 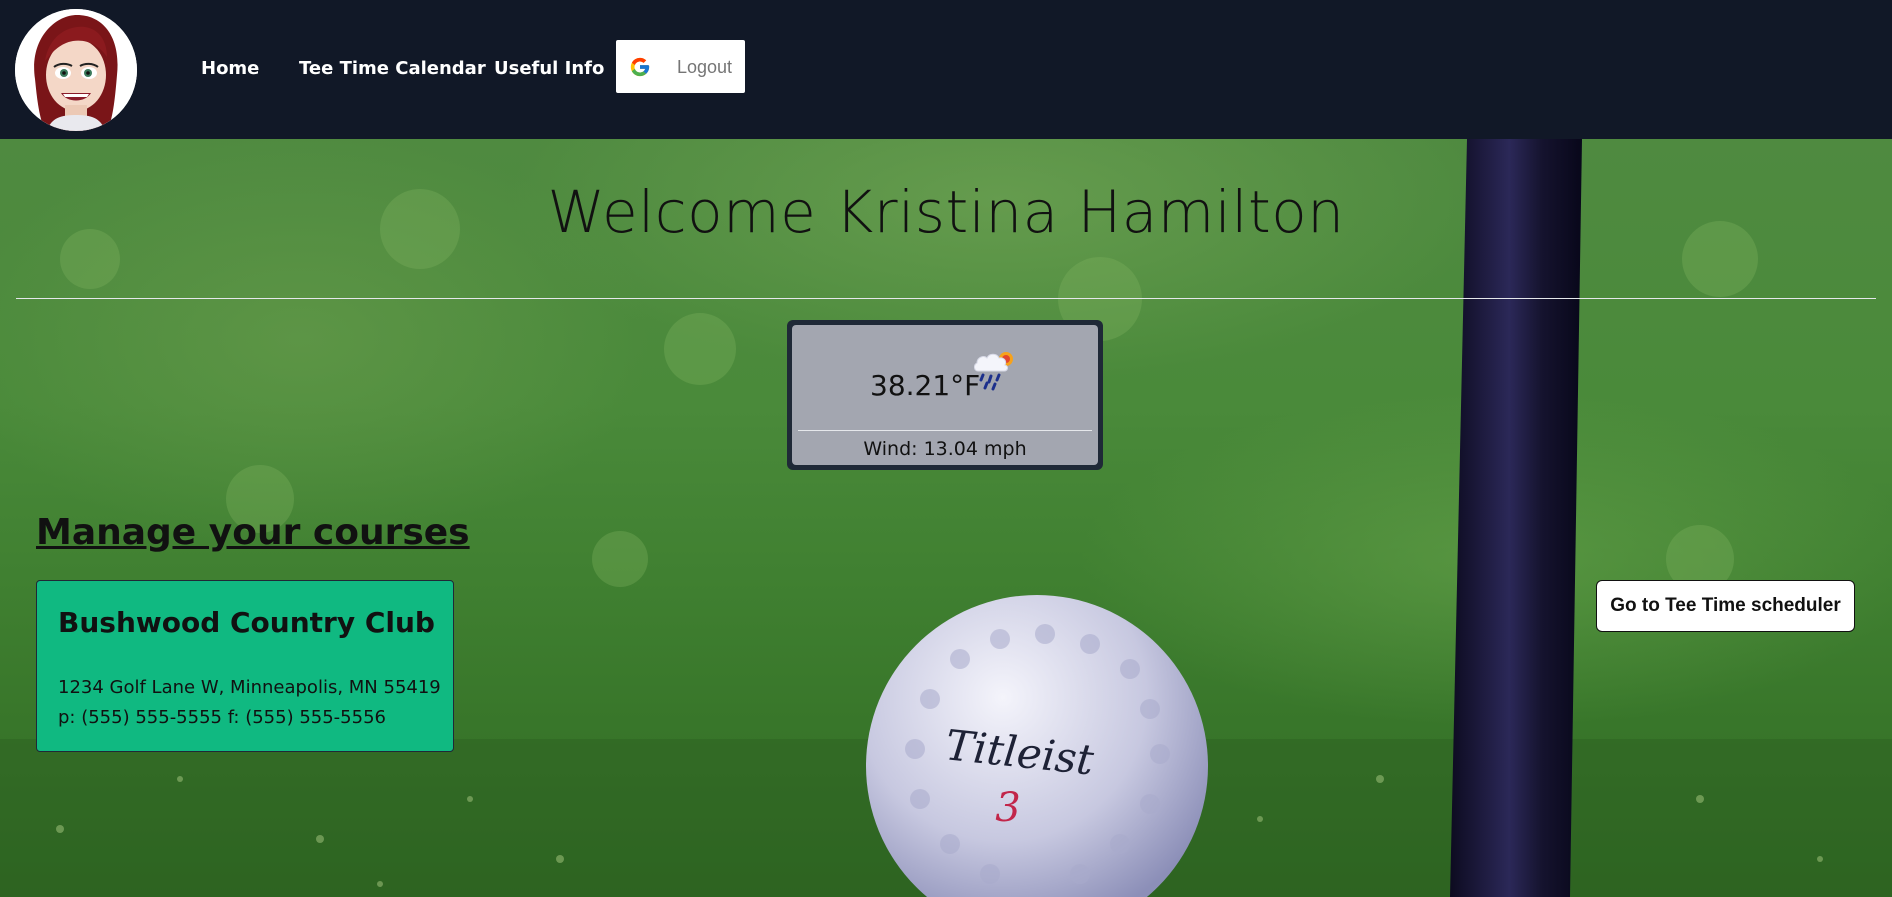 What do you see at coordinates (249, 687) in the screenshot?
I see `course-address: 1234 Golf Lane W, Minneapolis, MN 55419` at bounding box center [249, 687].